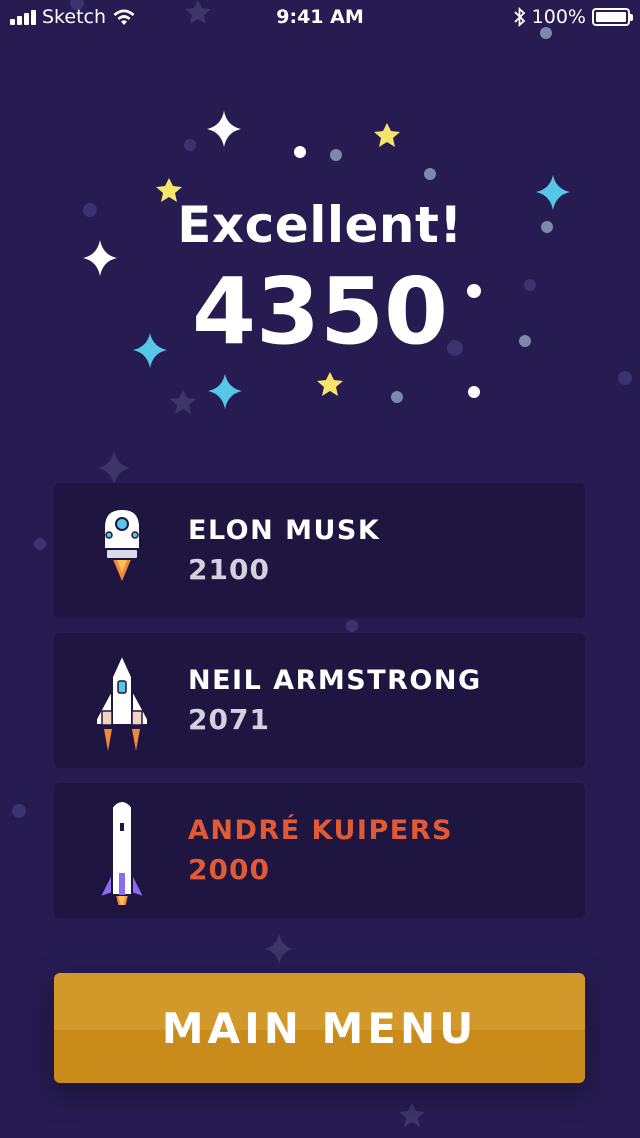 Image resolution: width=640 pixels, height=1138 pixels. Describe the element at coordinates (284, 530) in the screenshot. I see `player-name: ELON MUSK` at that location.